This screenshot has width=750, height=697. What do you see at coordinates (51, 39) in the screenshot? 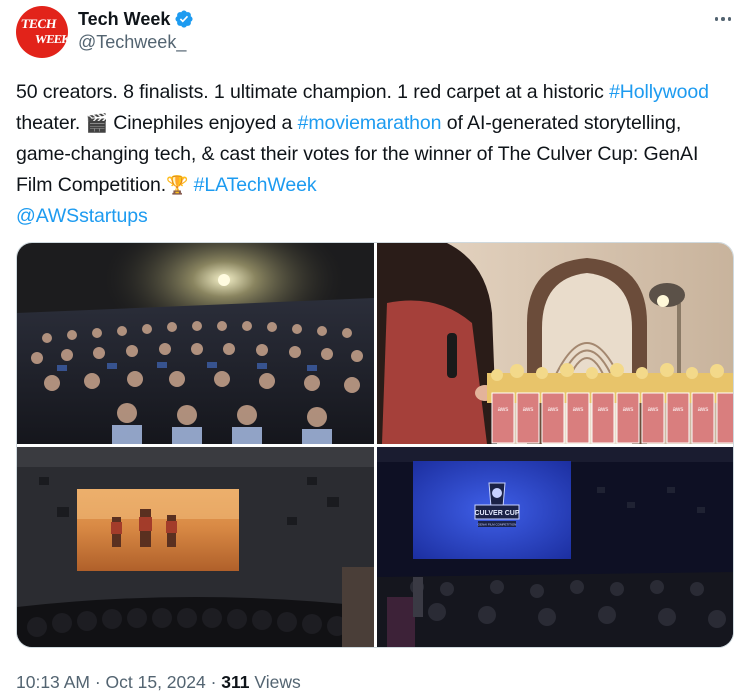
I see `avatar-text-line2: WEEK` at bounding box center [51, 39].